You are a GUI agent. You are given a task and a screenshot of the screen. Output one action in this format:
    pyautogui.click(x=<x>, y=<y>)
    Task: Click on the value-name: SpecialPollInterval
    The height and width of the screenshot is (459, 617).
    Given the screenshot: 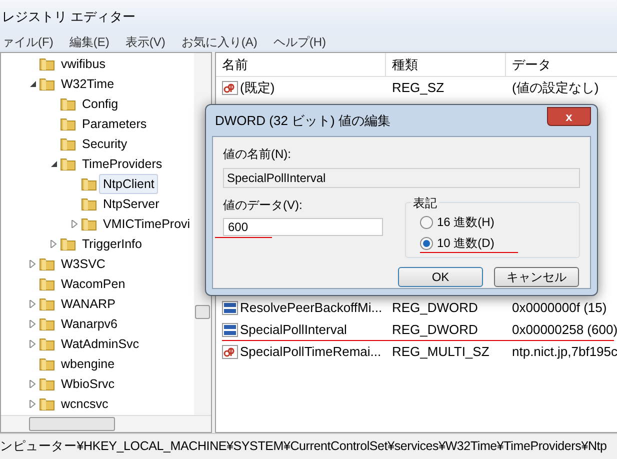 What is the action you would take?
    pyautogui.click(x=293, y=330)
    